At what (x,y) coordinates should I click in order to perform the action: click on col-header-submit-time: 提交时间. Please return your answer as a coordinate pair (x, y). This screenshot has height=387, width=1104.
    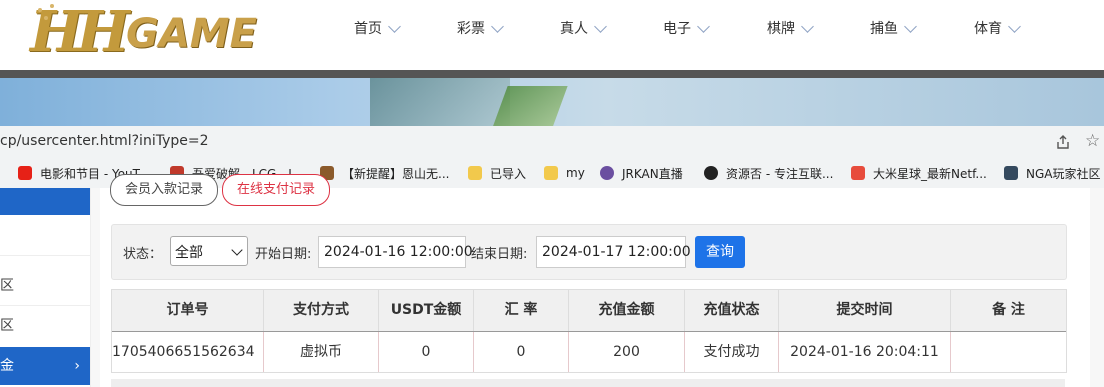
    Looking at the image, I should click on (865, 310).